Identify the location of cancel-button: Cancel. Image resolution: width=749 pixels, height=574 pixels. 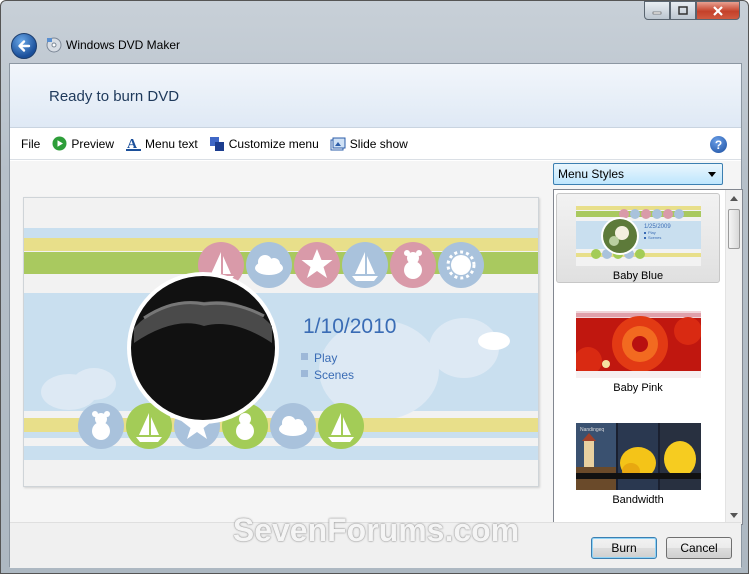
(699, 548).